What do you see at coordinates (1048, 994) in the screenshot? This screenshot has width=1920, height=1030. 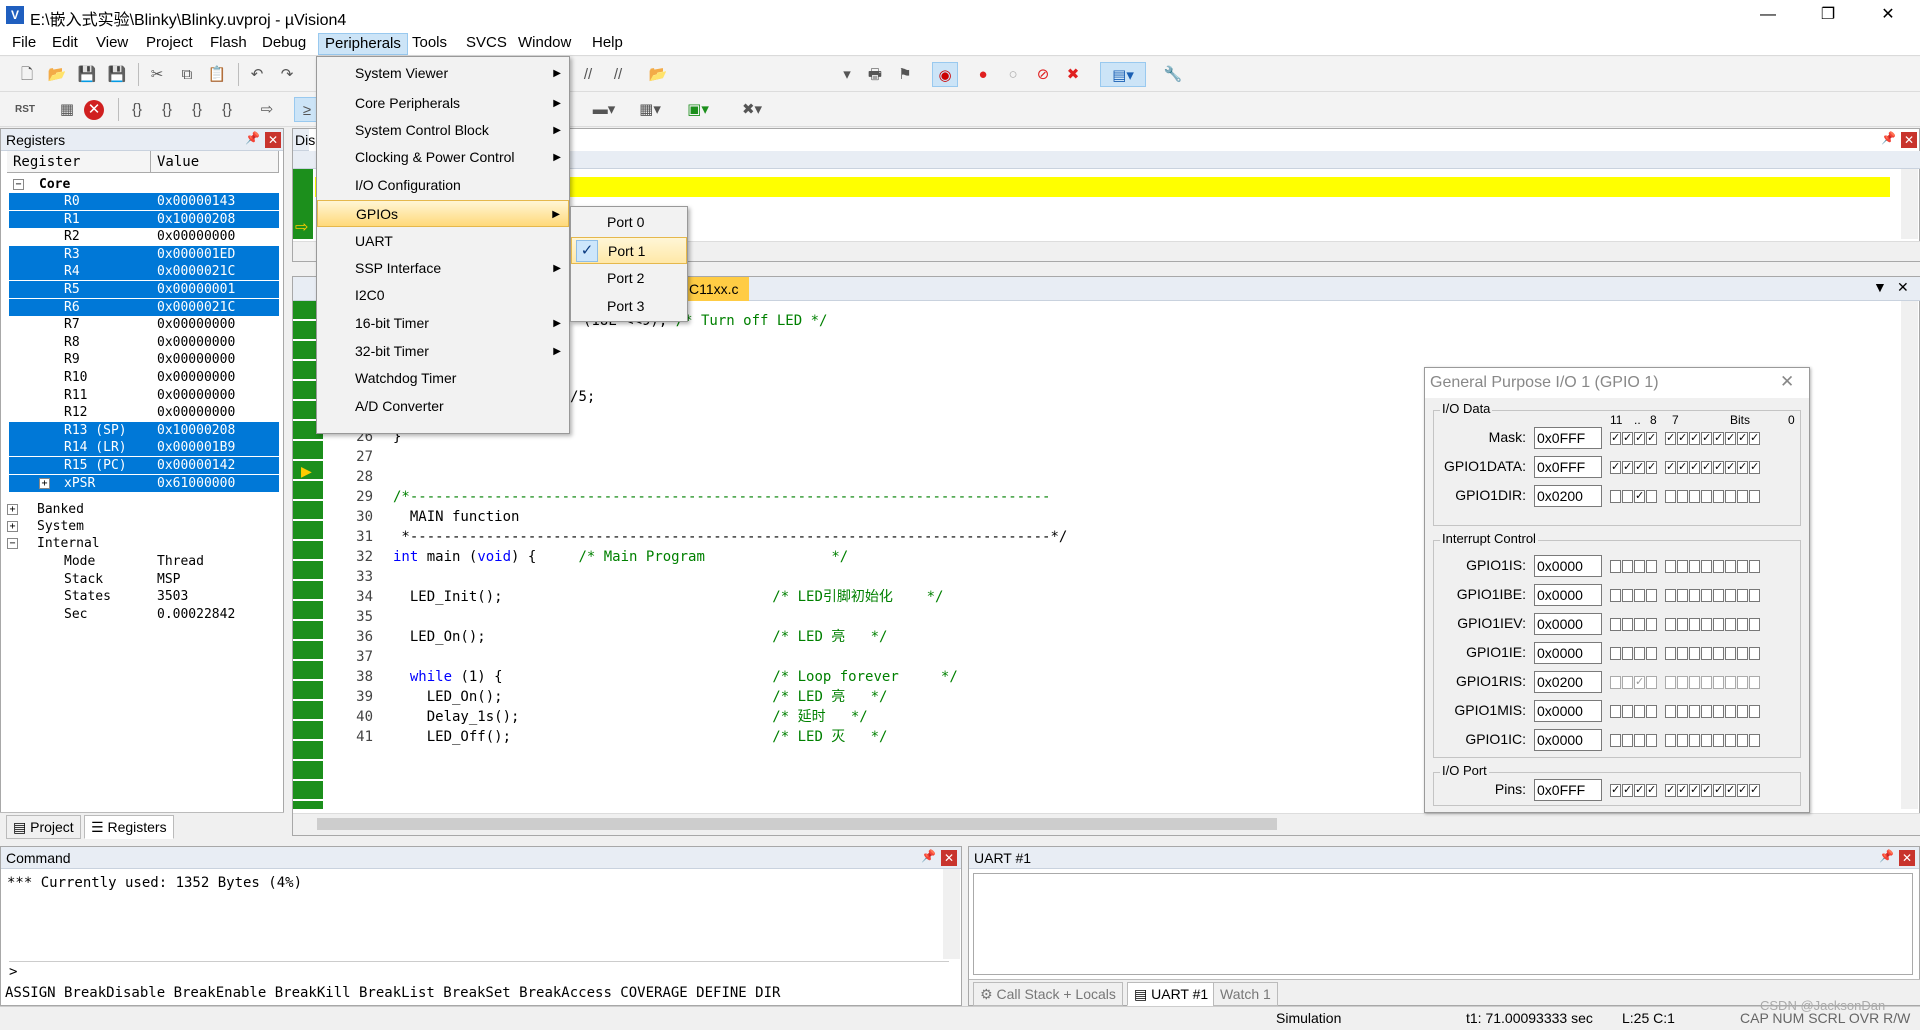 I see `tab-call-stack: ⚙ Call Stack + Locals` at bounding box center [1048, 994].